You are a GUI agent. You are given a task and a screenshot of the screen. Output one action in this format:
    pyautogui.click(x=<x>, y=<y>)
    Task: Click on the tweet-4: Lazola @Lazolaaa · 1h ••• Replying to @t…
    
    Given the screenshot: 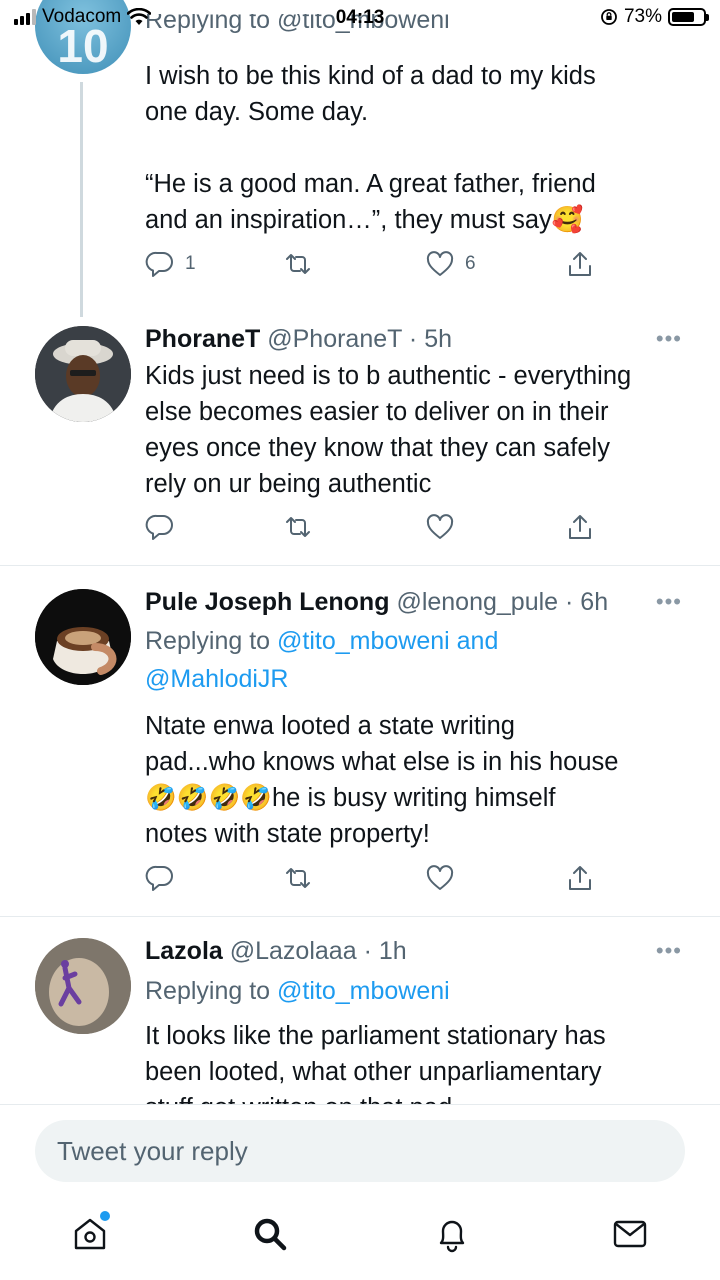 What is the action you would take?
    pyautogui.click(x=360, y=1010)
    